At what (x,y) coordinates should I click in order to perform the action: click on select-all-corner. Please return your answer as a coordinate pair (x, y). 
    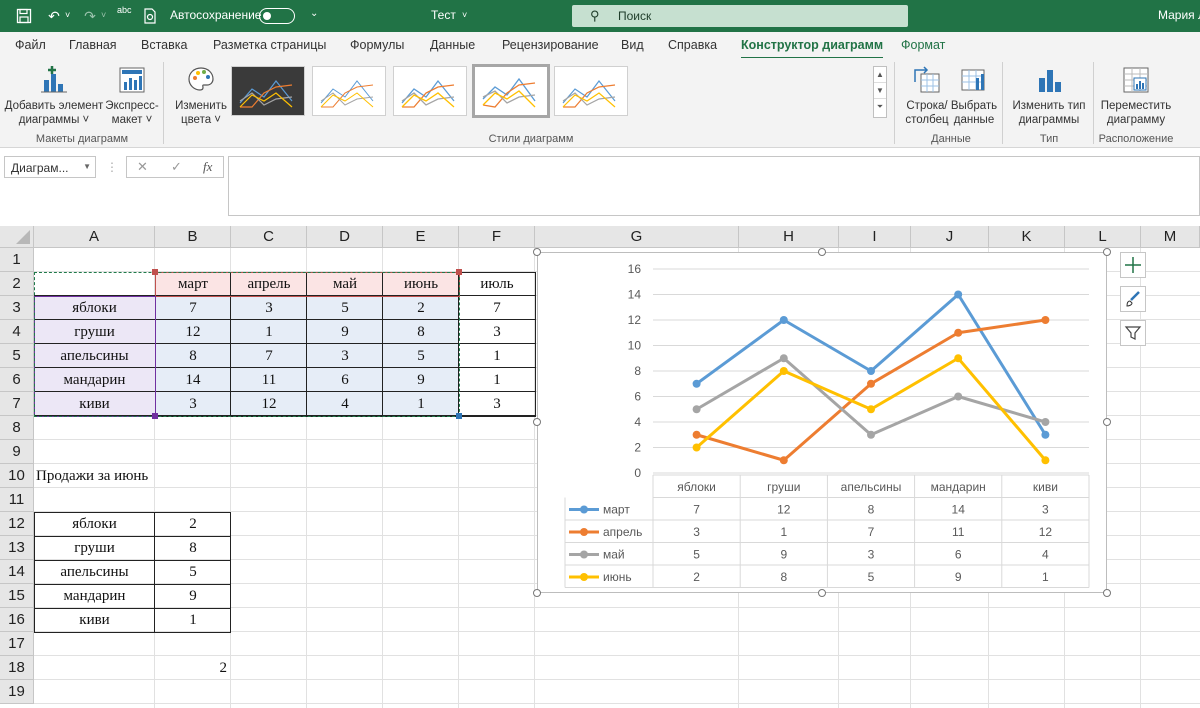
    Looking at the image, I should click on (17, 237).